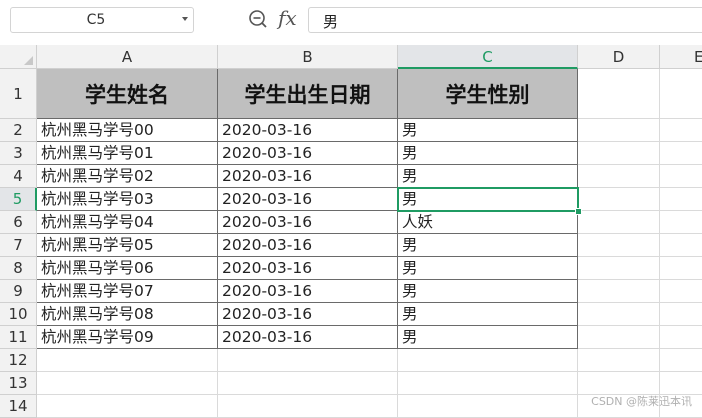 The height and width of the screenshot is (418, 702). Describe the element at coordinates (96, 20) in the screenshot. I see `name-box-value: C5` at that location.